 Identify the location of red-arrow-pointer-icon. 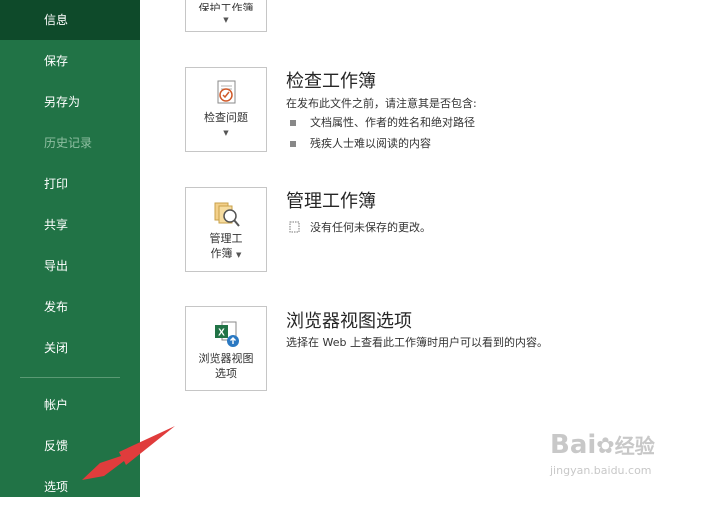
(128, 453).